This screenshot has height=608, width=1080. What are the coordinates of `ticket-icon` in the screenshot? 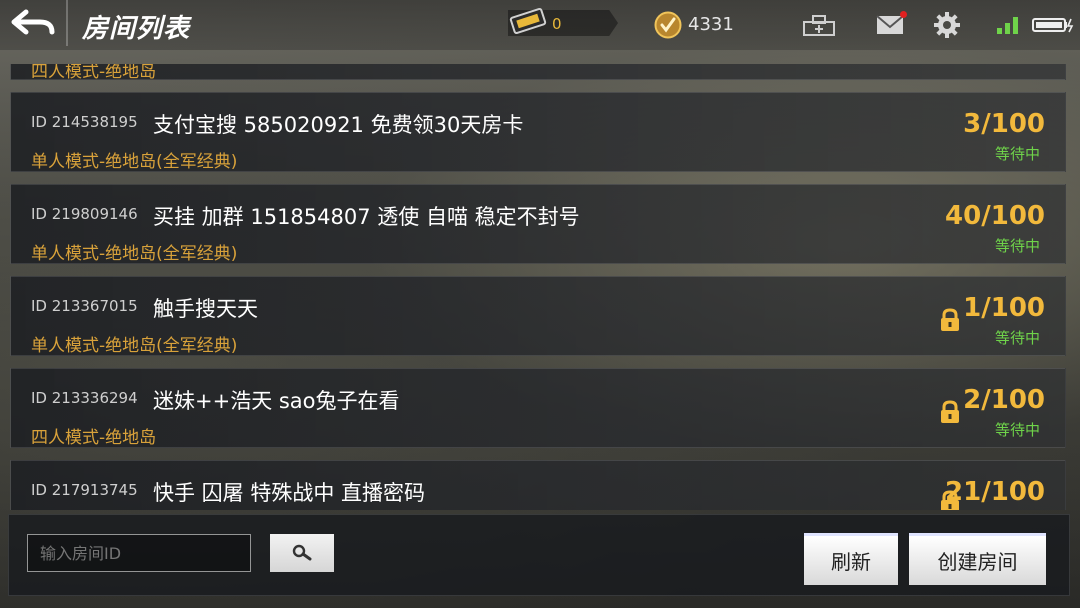 It's located at (528, 21).